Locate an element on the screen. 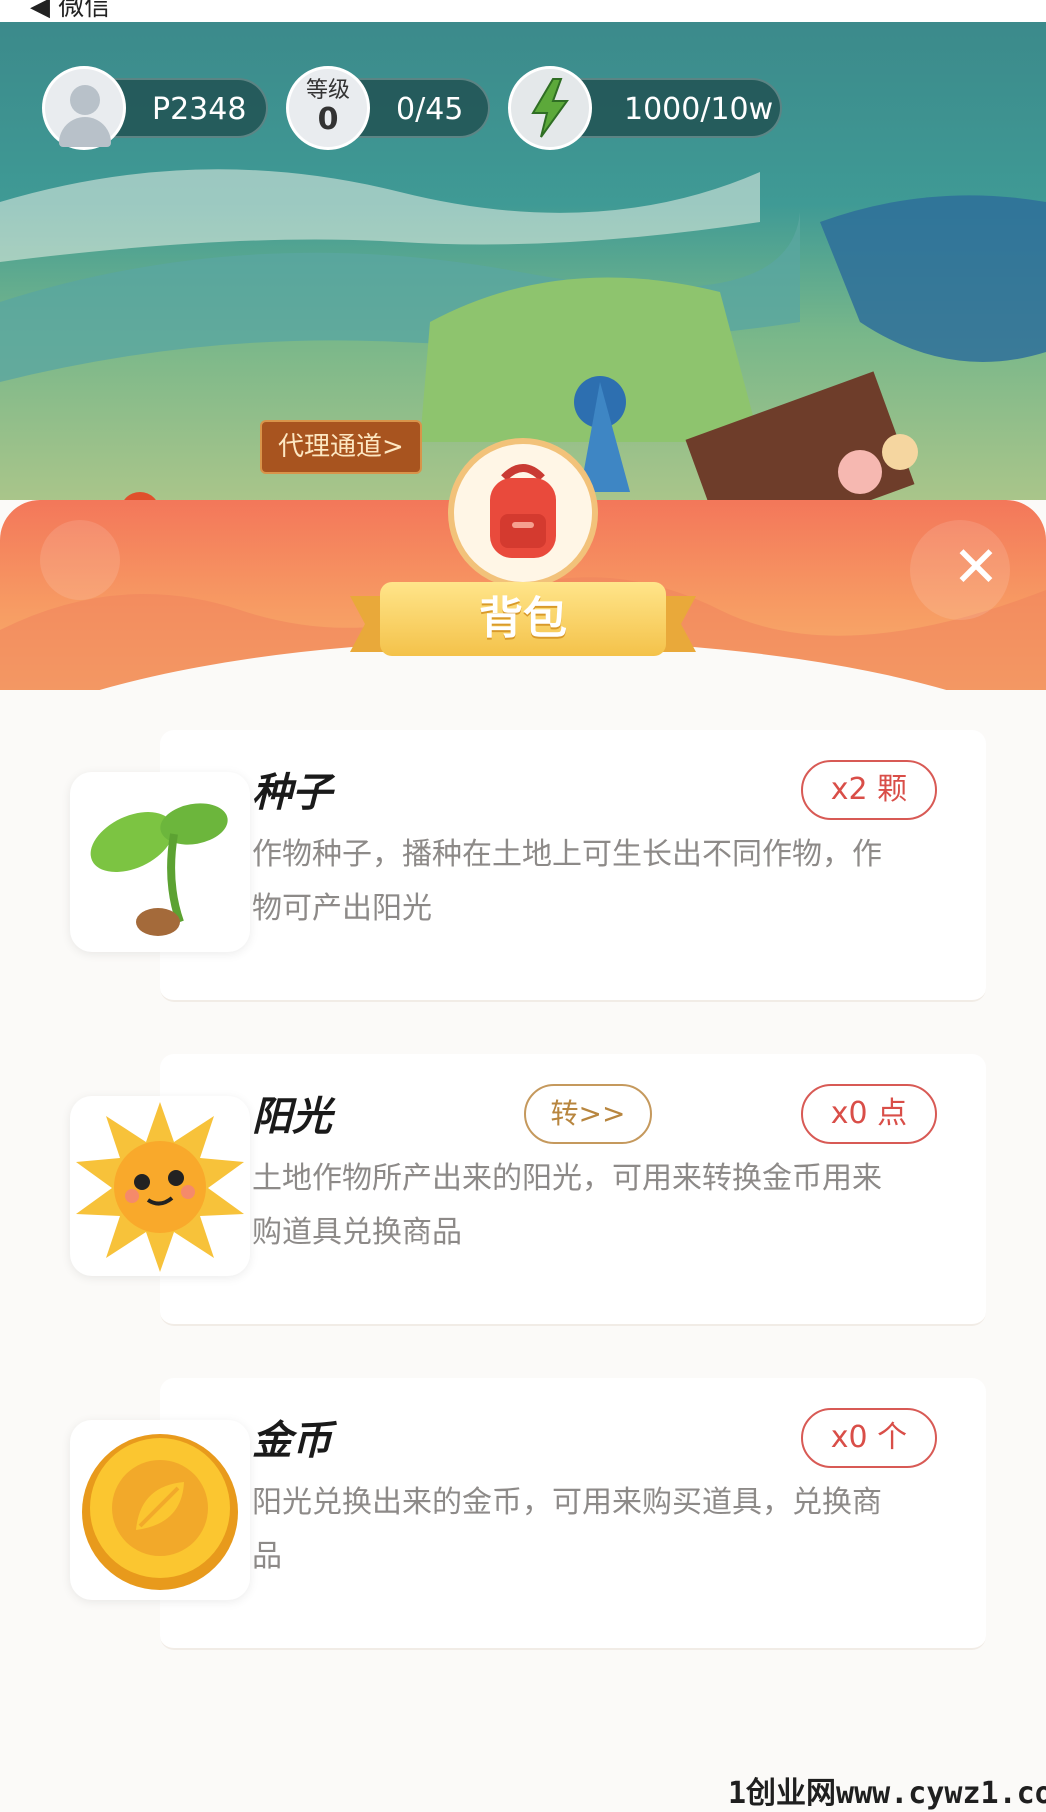  avatar is located at coordinates (84, 108).